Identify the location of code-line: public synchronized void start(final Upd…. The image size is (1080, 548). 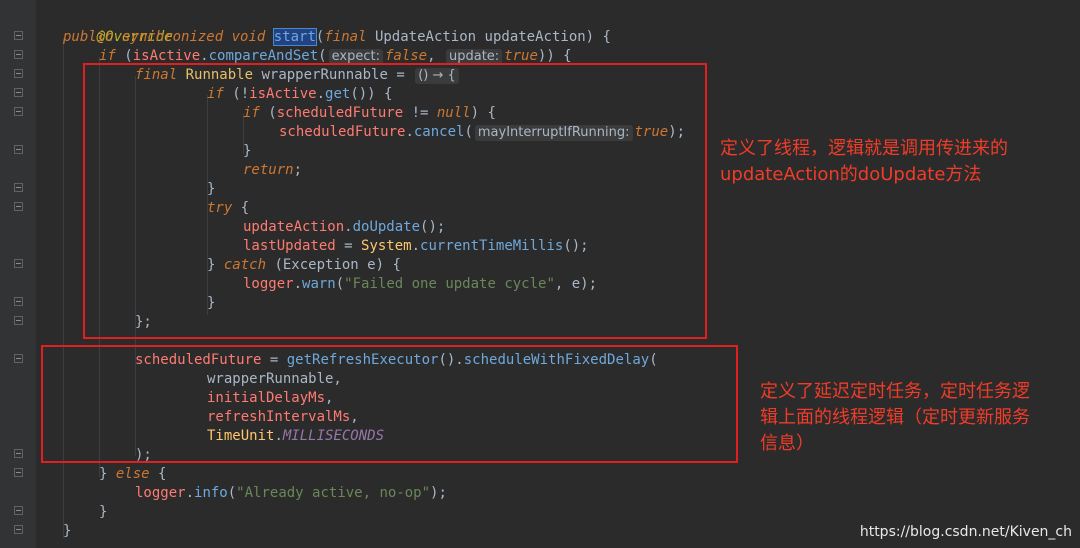
(337, 37).